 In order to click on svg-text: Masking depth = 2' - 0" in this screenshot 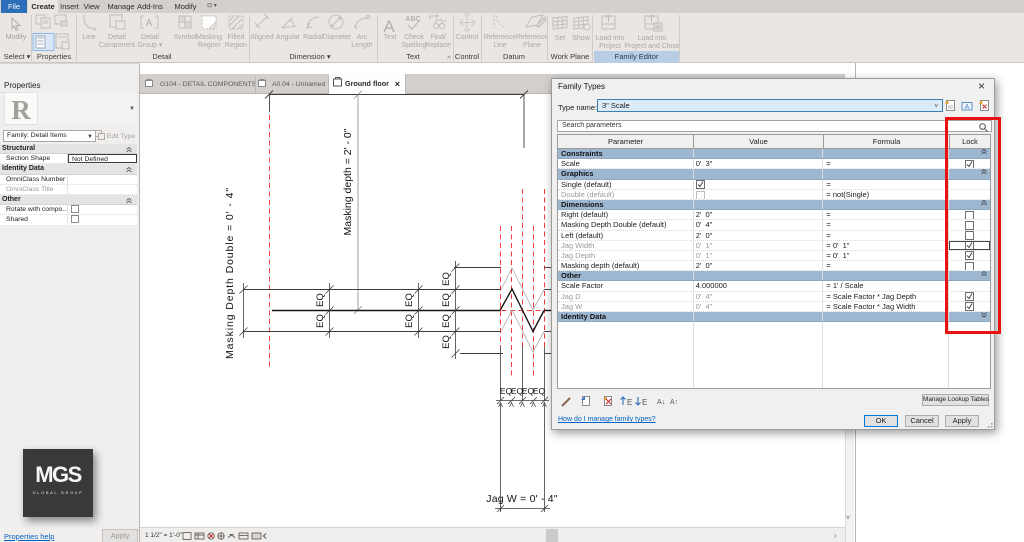, I will do `click(348, 181)`.